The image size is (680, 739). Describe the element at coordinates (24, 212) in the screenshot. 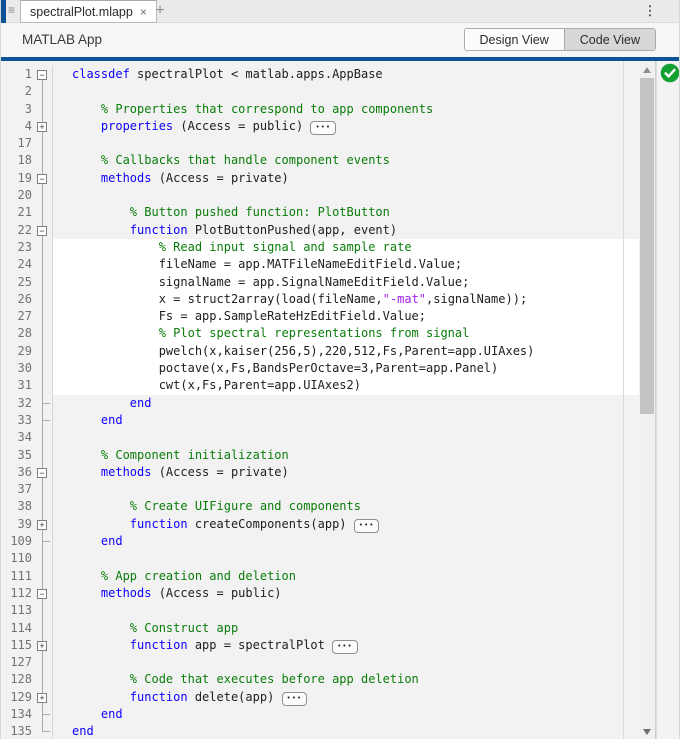

I see `line-number: 21` at that location.